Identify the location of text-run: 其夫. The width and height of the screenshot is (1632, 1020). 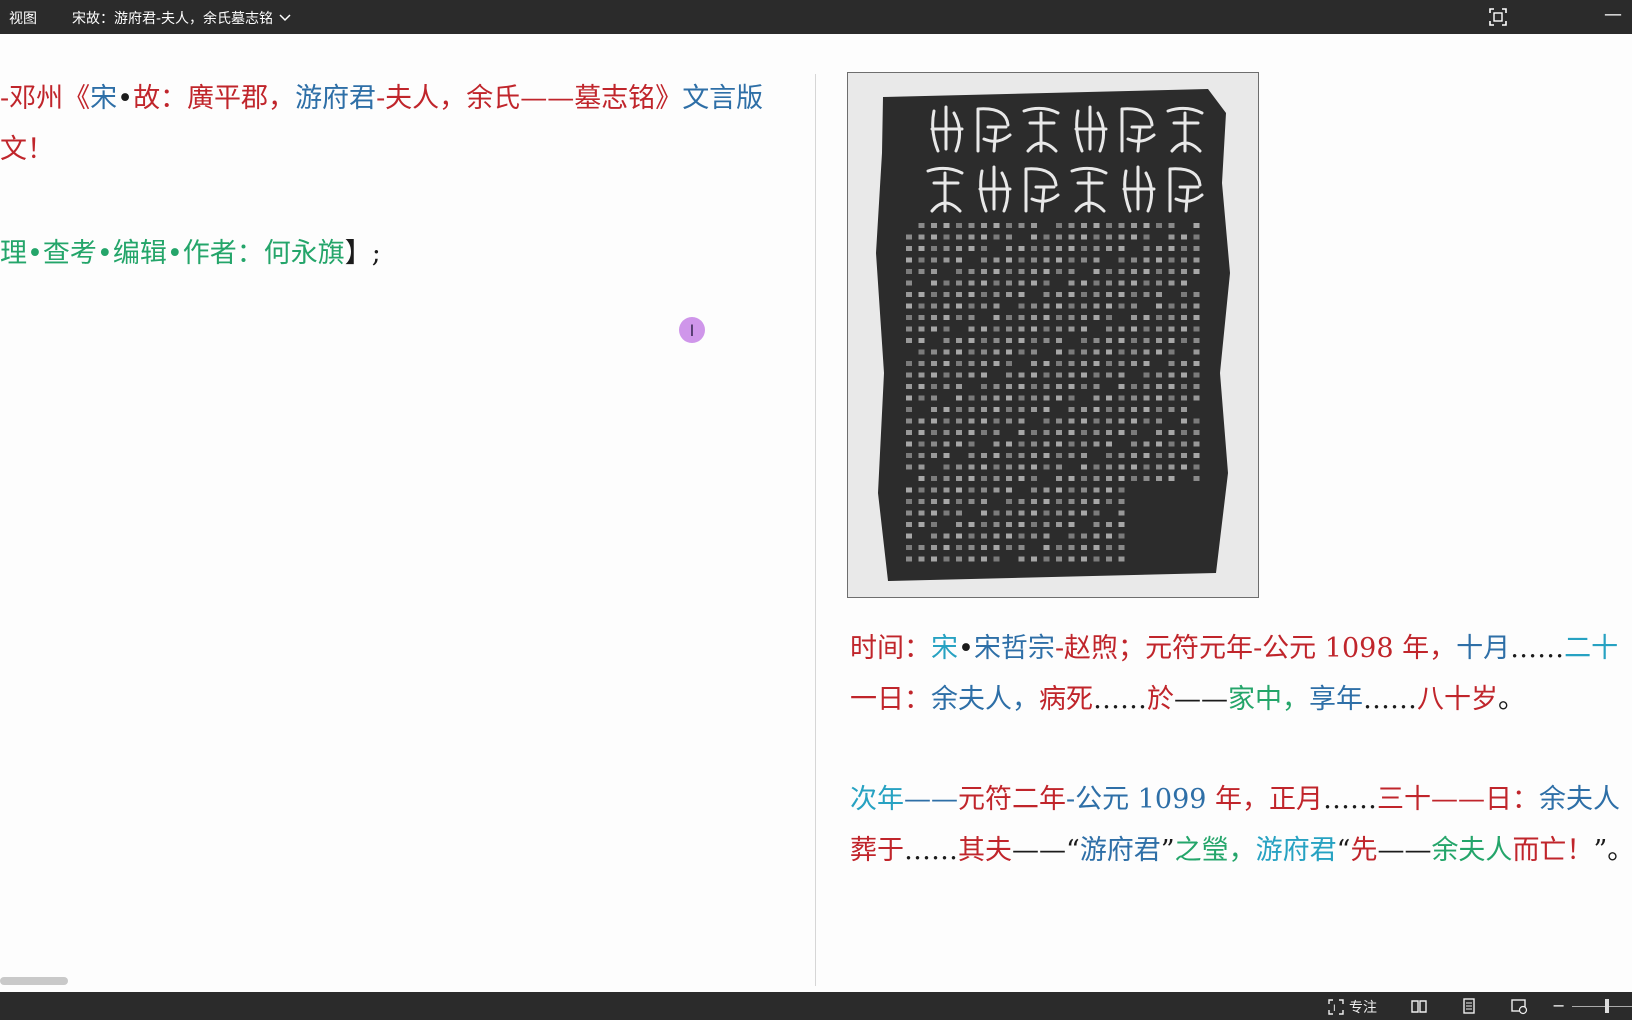
(985, 850).